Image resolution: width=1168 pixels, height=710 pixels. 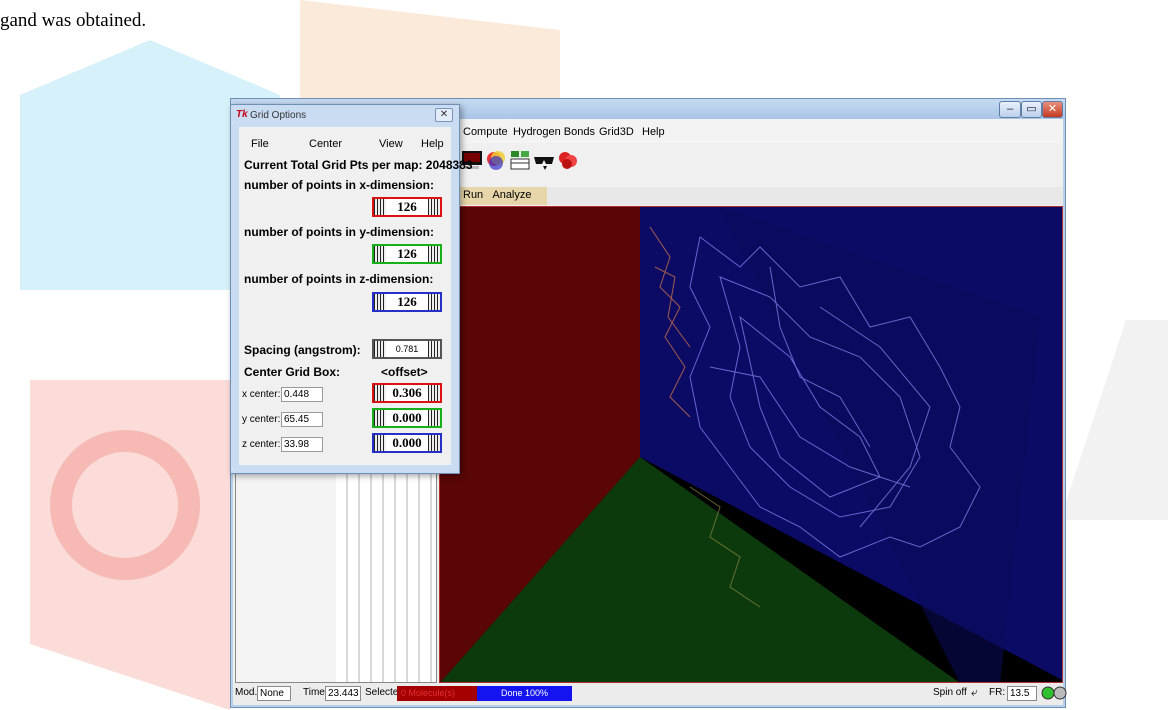 What do you see at coordinates (544, 160) in the screenshot?
I see `stereo-glasses-icon` at bounding box center [544, 160].